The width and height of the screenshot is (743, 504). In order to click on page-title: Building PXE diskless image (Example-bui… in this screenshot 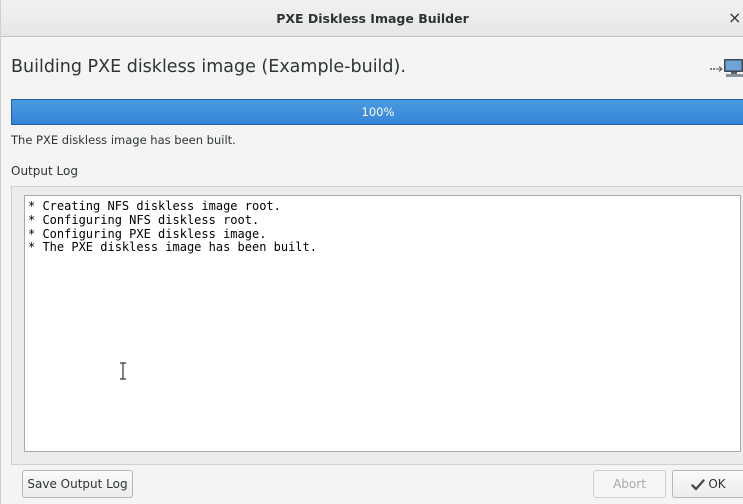, I will do `click(208, 67)`.